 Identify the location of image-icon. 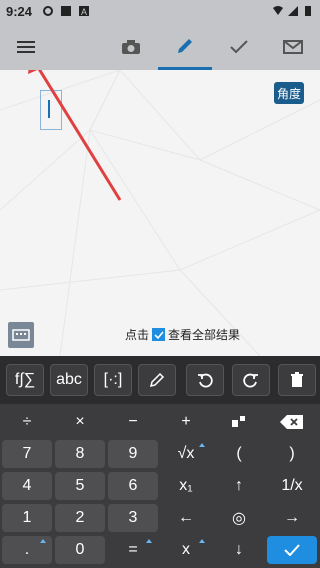
(66, 11).